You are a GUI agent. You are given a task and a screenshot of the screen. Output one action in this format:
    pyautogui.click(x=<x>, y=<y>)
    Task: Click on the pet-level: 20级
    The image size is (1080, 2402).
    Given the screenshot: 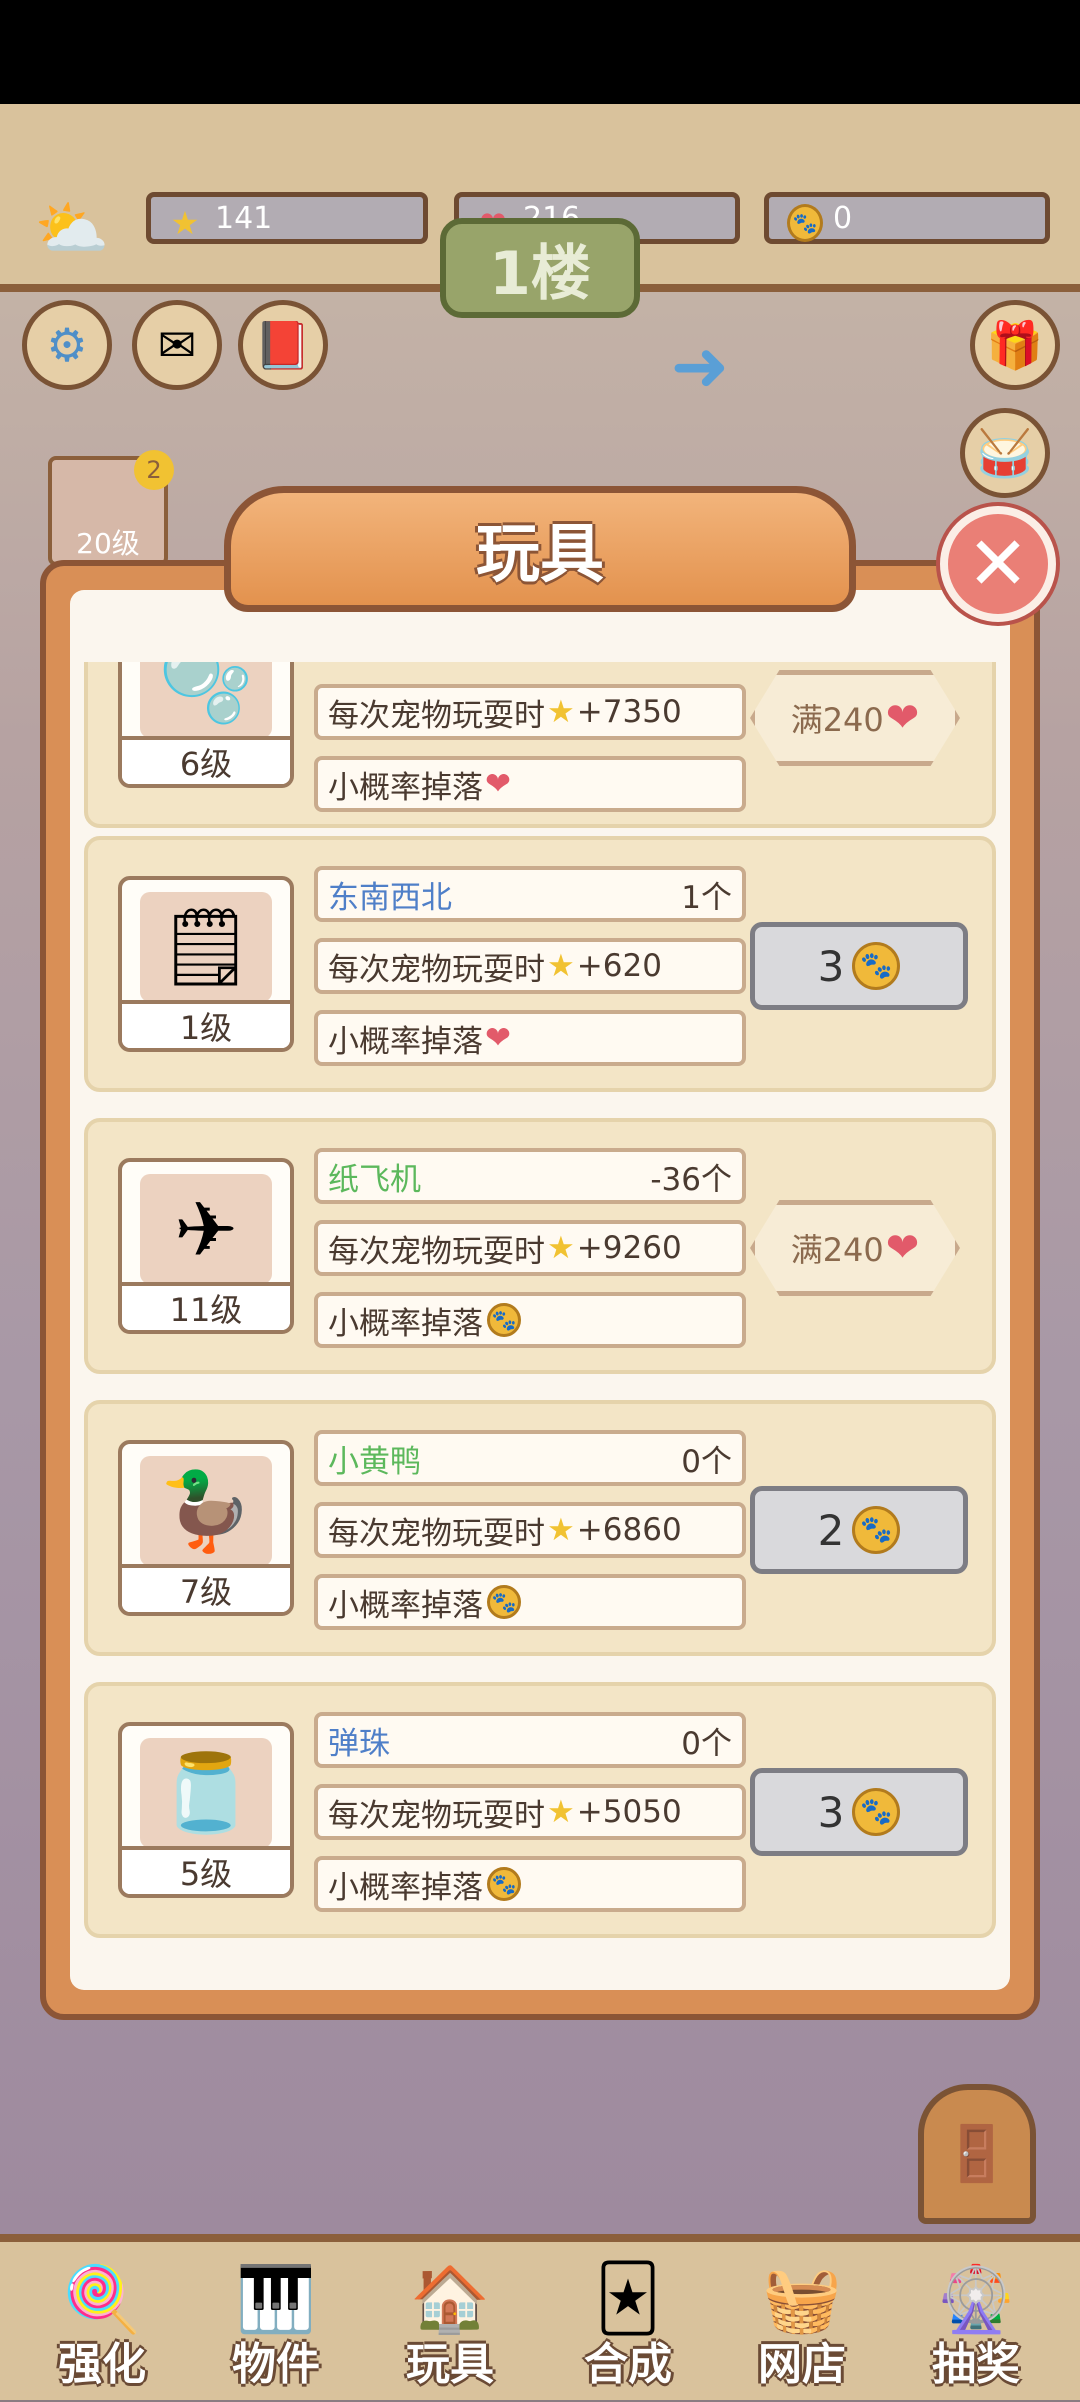 What is the action you would take?
    pyautogui.click(x=108, y=543)
    